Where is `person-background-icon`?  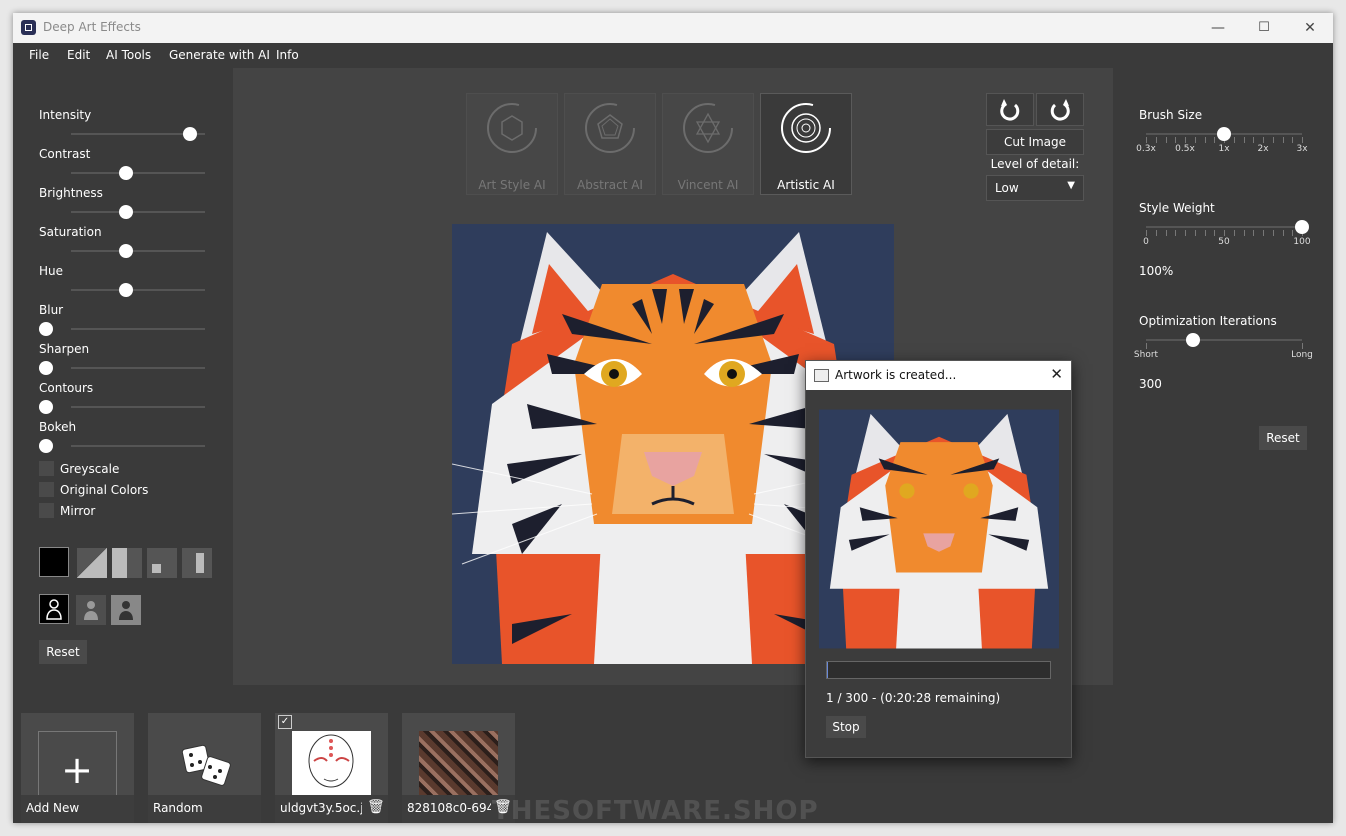 person-background-icon is located at coordinates (91, 610).